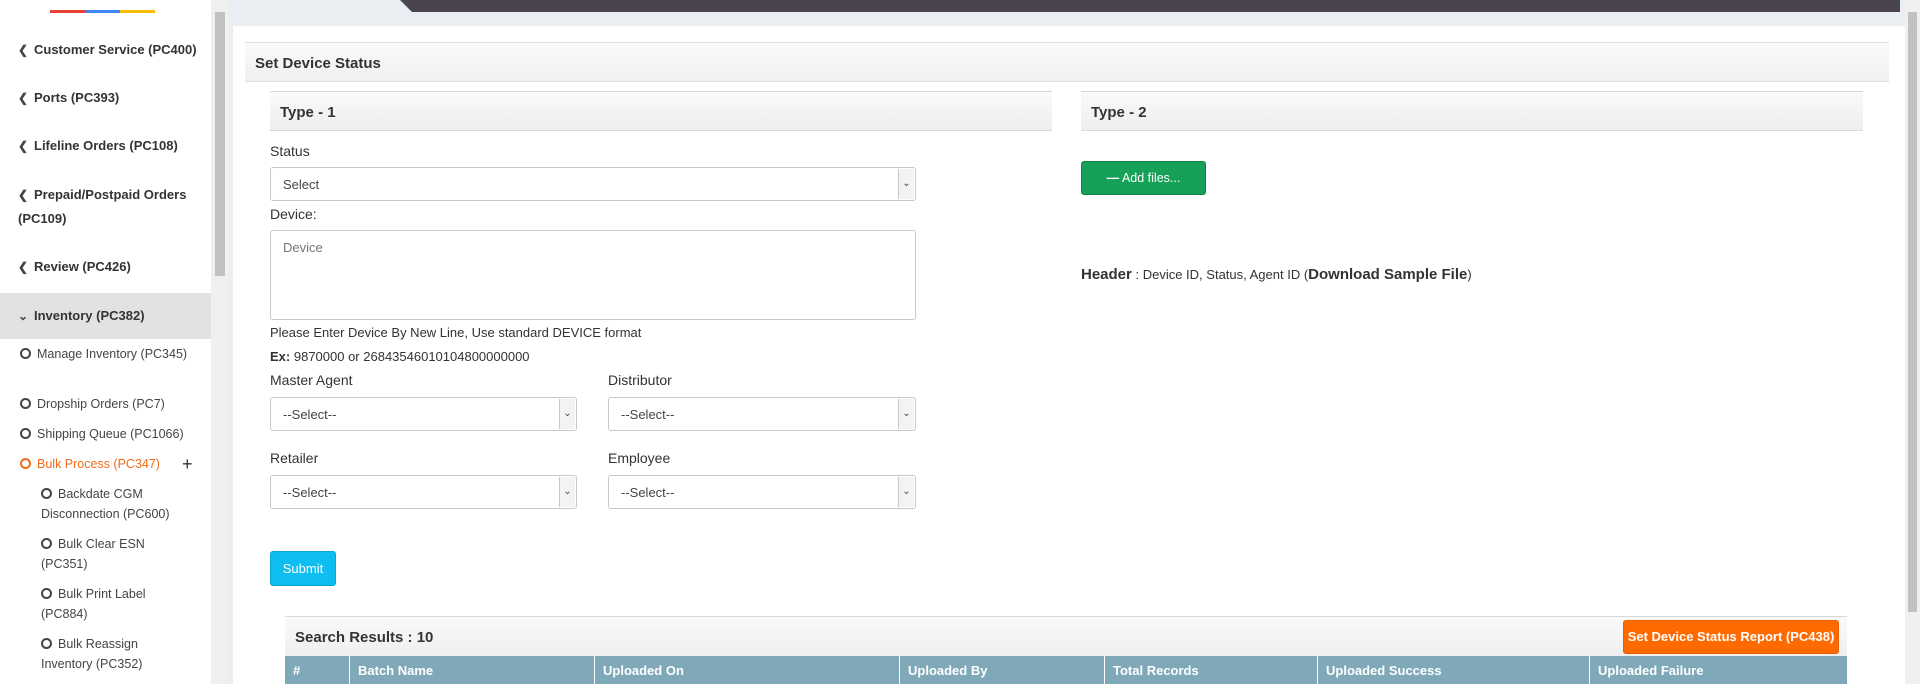 This screenshot has height=684, width=1920. Describe the element at coordinates (747, 670) in the screenshot. I see `column-header: Uploaded On` at that location.